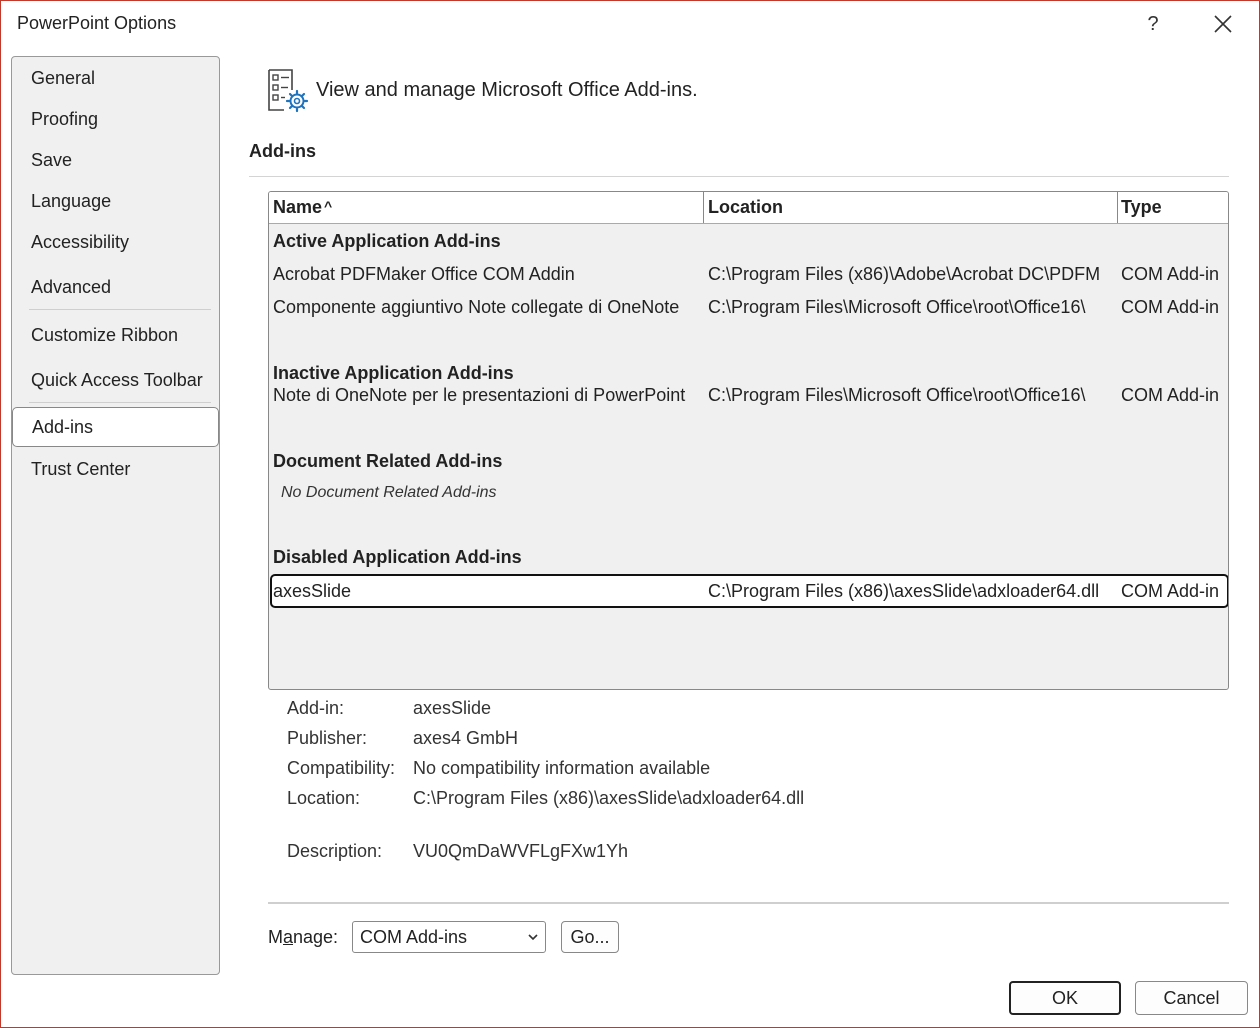  Describe the element at coordinates (389, 492) in the screenshot. I see `empty-document-addins: No Document Related Add-ins` at that location.